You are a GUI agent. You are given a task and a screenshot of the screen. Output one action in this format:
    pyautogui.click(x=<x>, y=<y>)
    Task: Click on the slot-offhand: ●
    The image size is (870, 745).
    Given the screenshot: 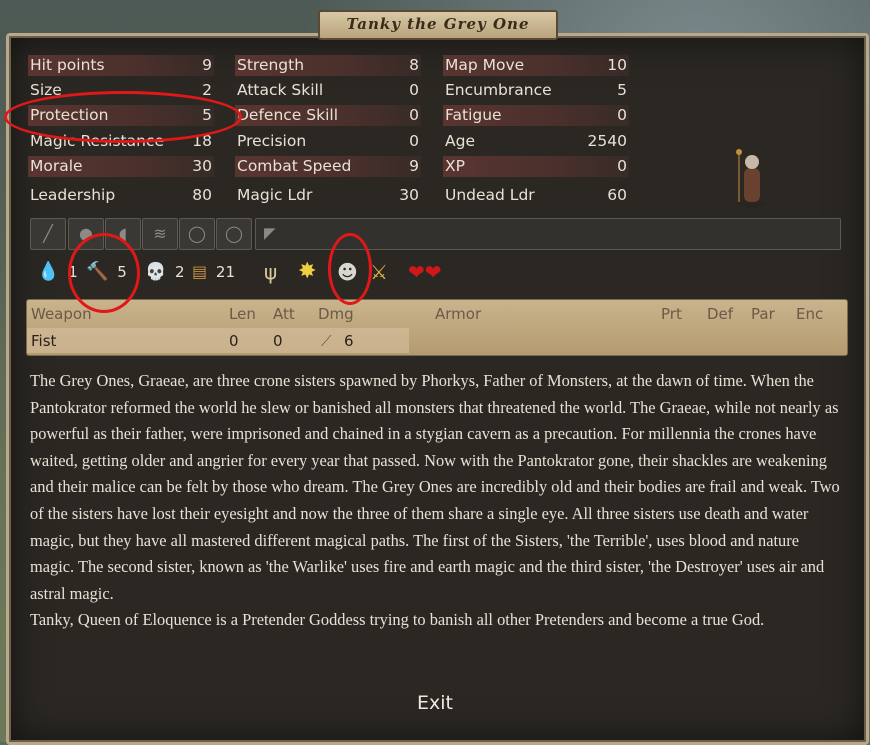 What is the action you would take?
    pyautogui.click(x=86, y=234)
    